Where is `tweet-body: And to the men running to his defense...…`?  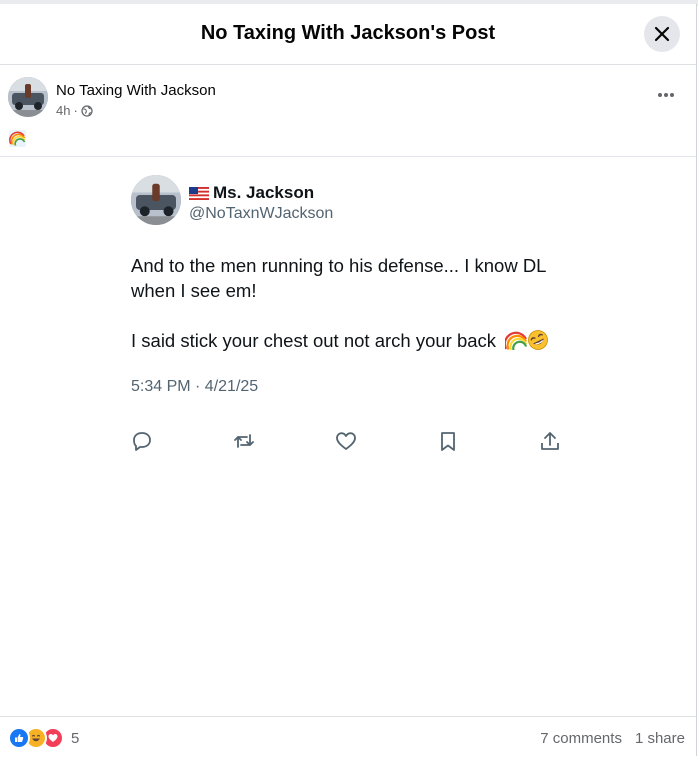 tweet-body: And to the men running to his defense...… is located at coordinates (351, 315).